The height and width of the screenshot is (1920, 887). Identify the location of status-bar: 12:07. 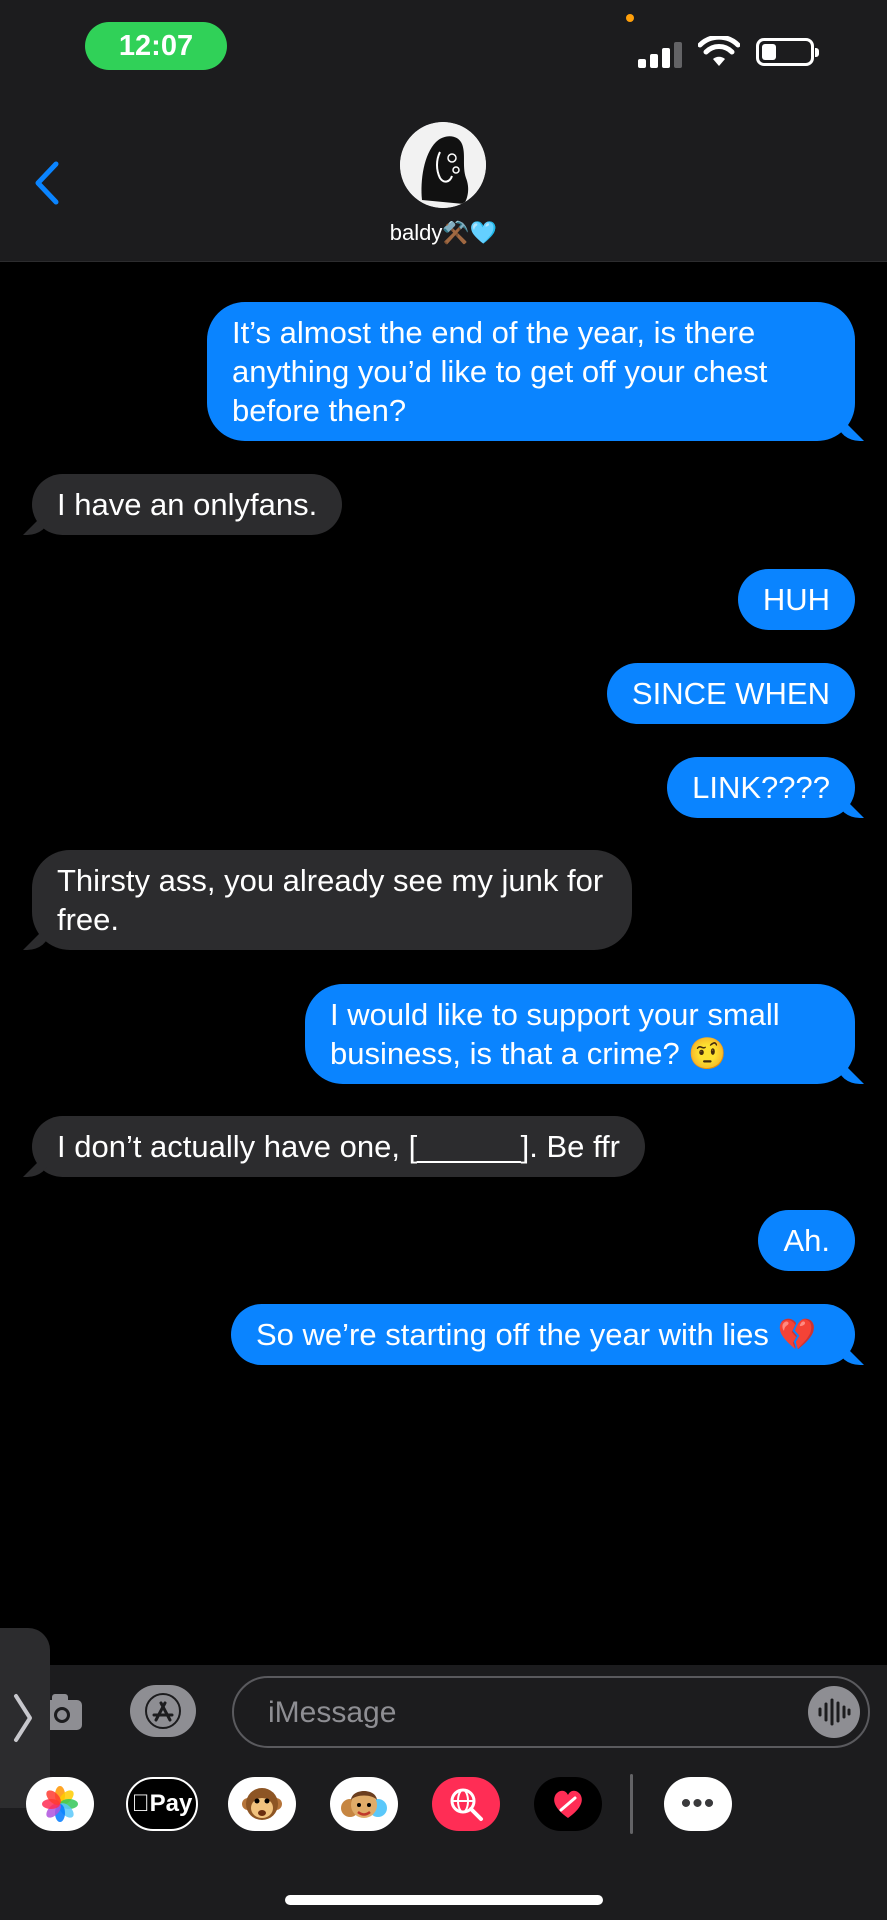
(443, 45).